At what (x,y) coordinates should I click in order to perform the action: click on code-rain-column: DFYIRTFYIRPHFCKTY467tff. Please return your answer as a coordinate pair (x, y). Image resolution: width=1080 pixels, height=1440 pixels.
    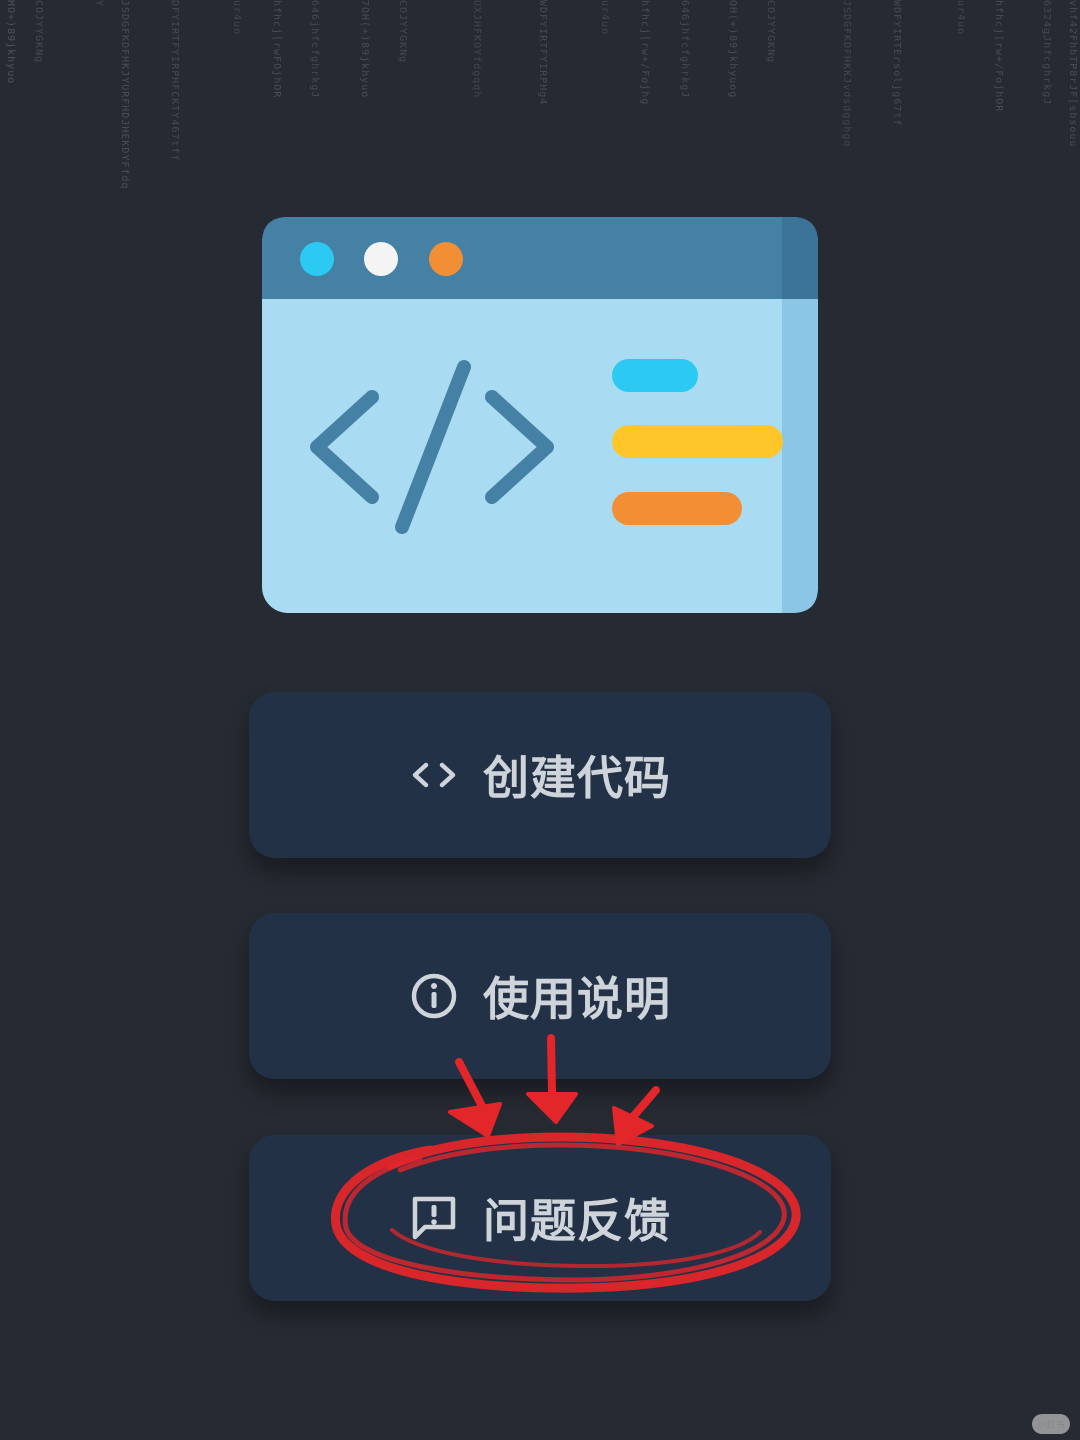
    Looking at the image, I should click on (174, 81).